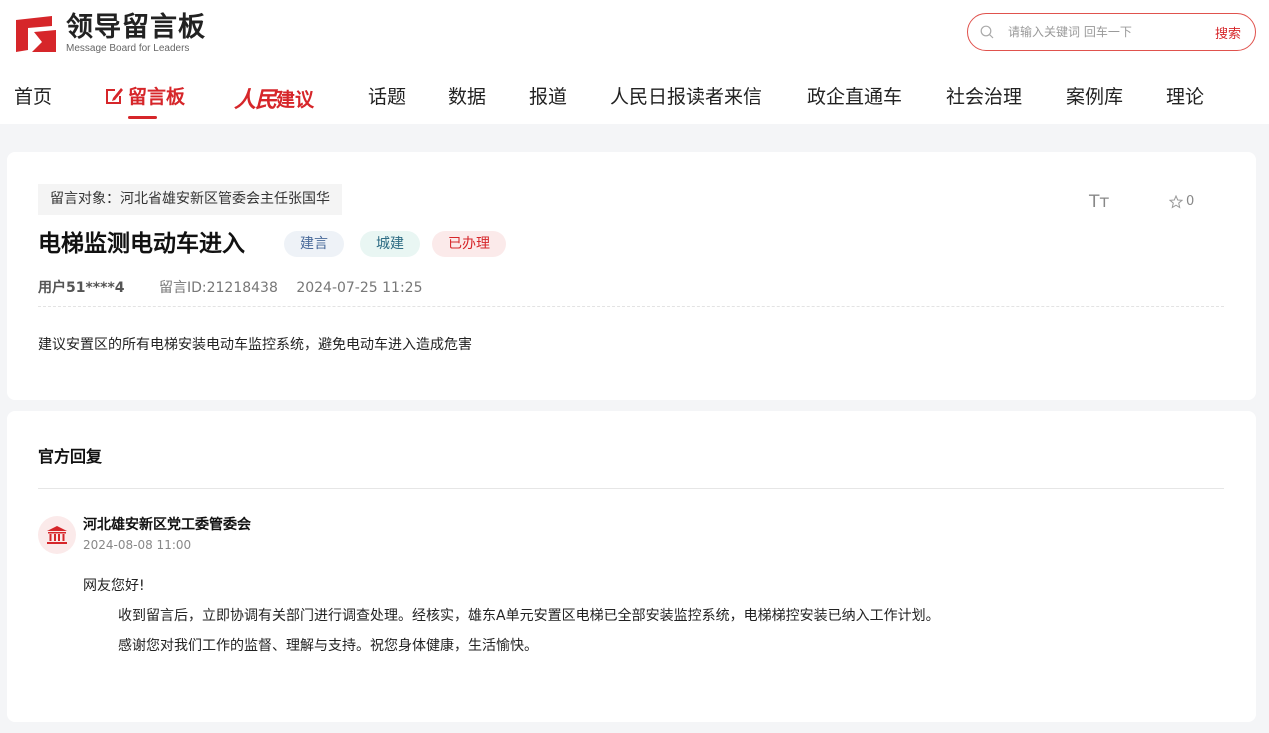 The width and height of the screenshot is (1269, 733). Describe the element at coordinates (142, 117) in the screenshot. I see `nav-active-indicator` at that location.